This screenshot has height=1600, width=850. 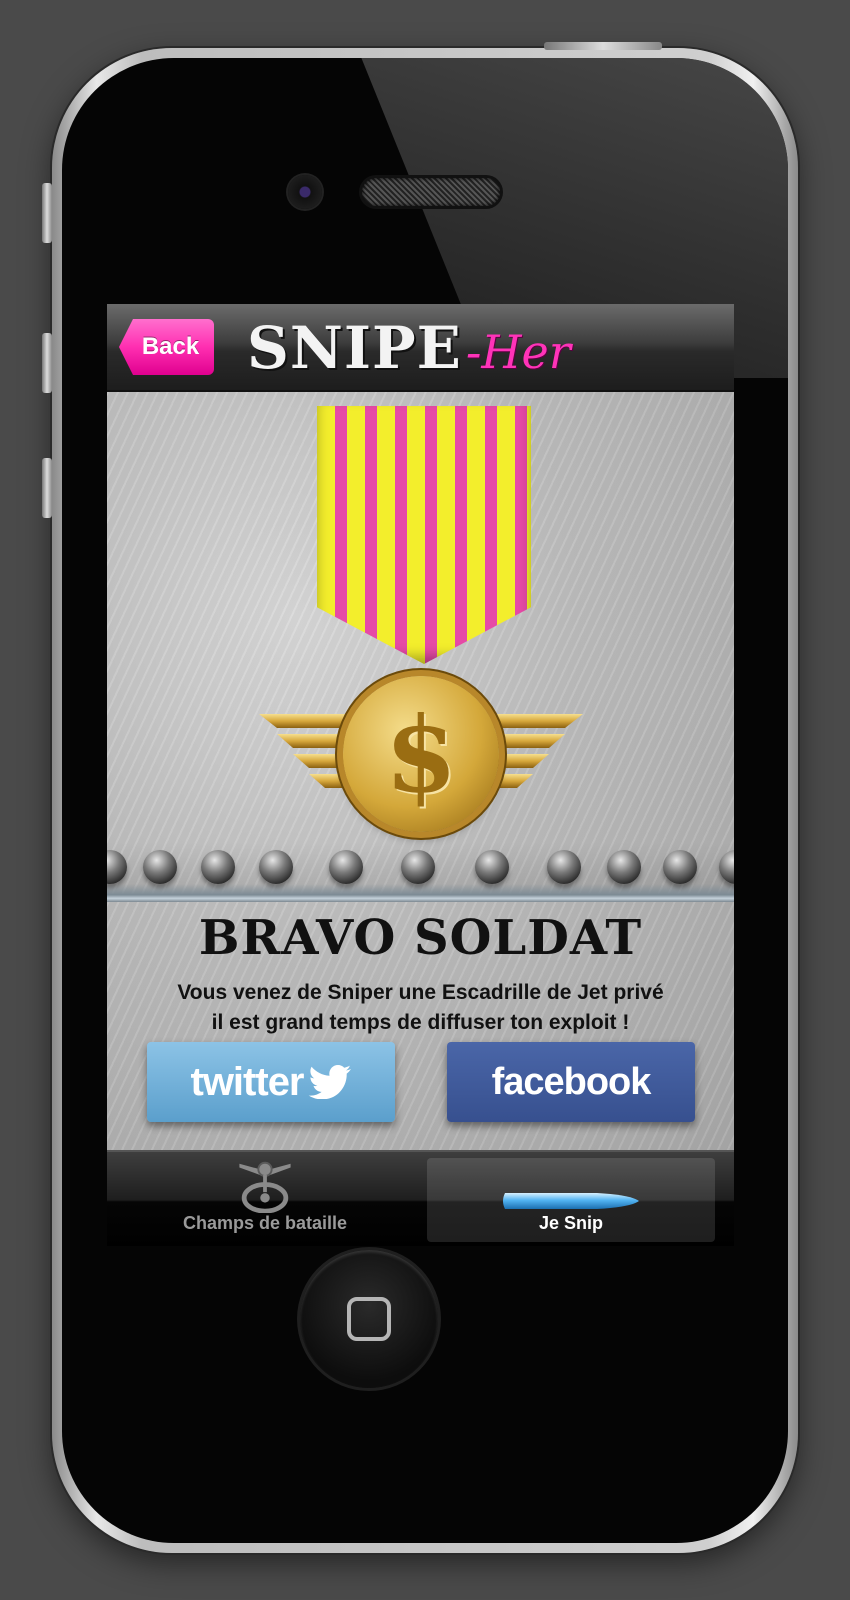 What do you see at coordinates (424, 535) in the screenshot?
I see `medal-ribbon` at bounding box center [424, 535].